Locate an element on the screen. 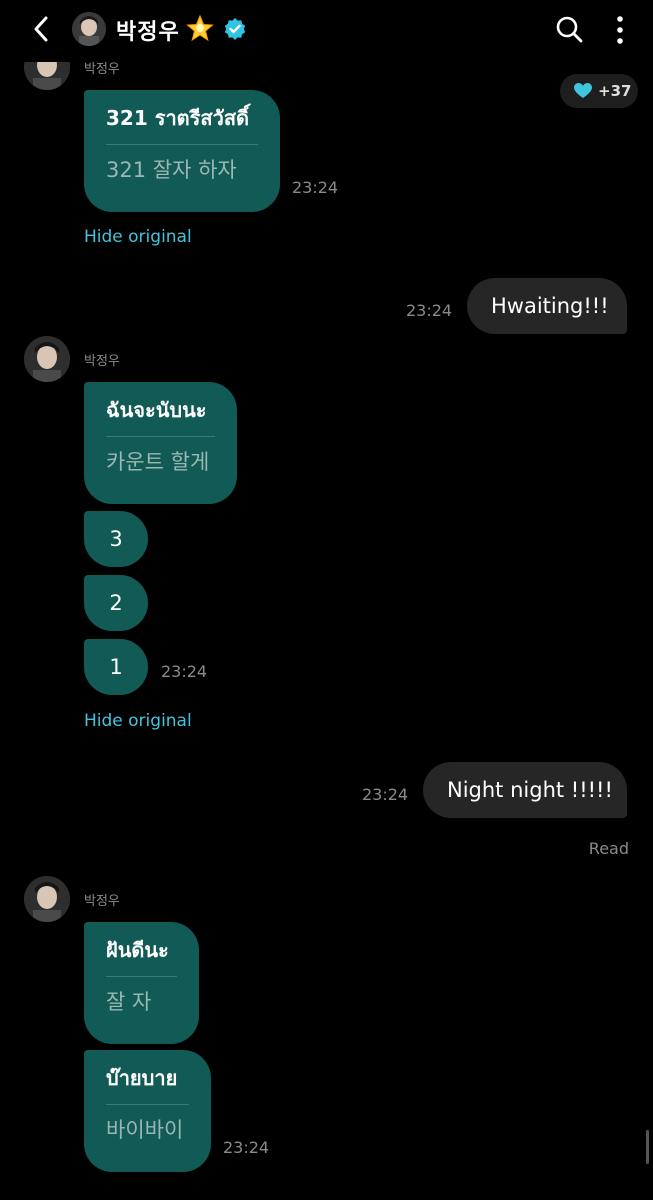 The height and width of the screenshot is (1200, 653). search-icon is located at coordinates (569, 29).